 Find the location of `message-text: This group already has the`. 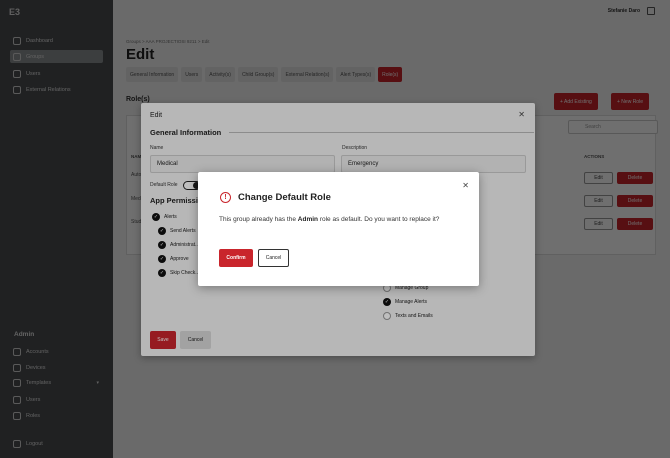

message-text: This group already has the is located at coordinates (258, 219).